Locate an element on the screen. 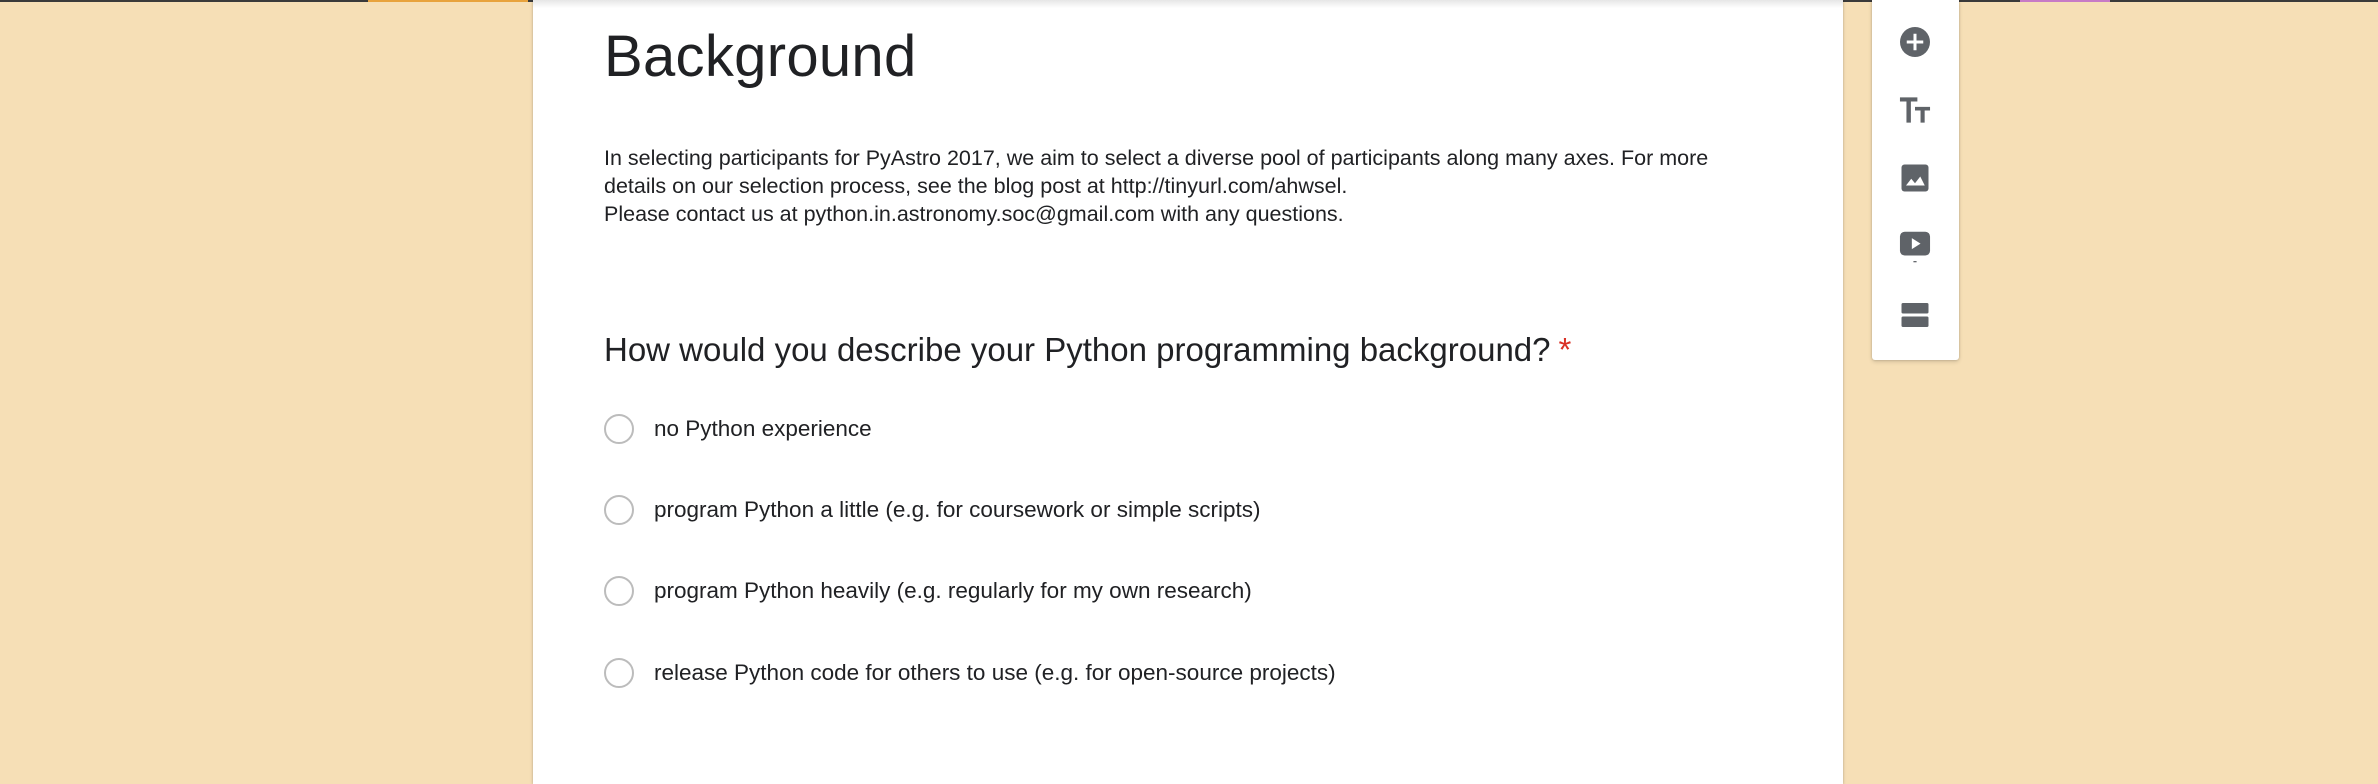 The height and width of the screenshot is (784, 2378). add-video-button is located at coordinates (1915, 246).